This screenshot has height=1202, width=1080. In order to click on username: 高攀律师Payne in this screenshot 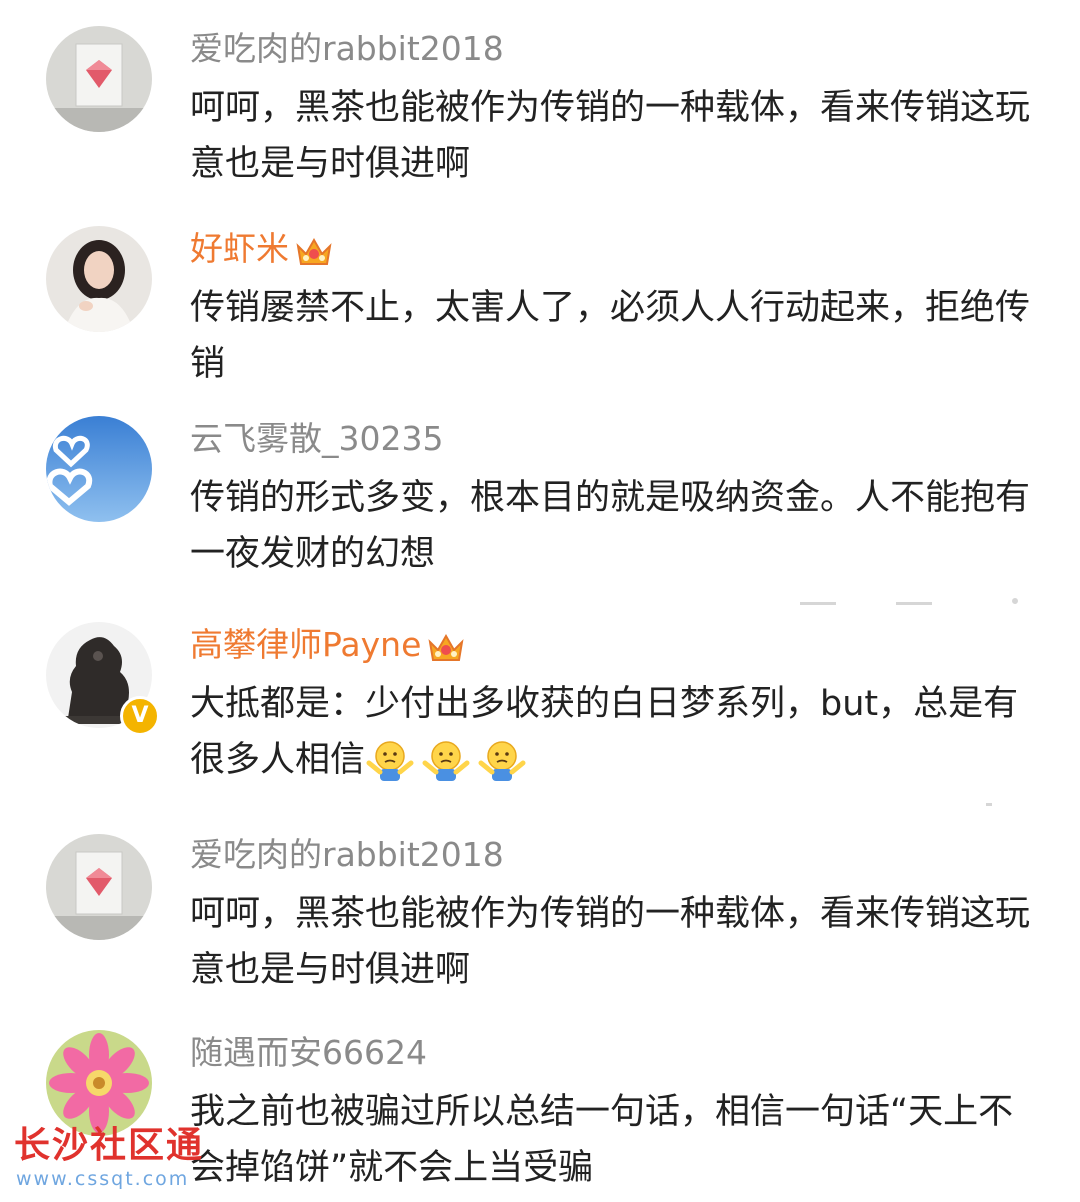, I will do `click(327, 645)`.